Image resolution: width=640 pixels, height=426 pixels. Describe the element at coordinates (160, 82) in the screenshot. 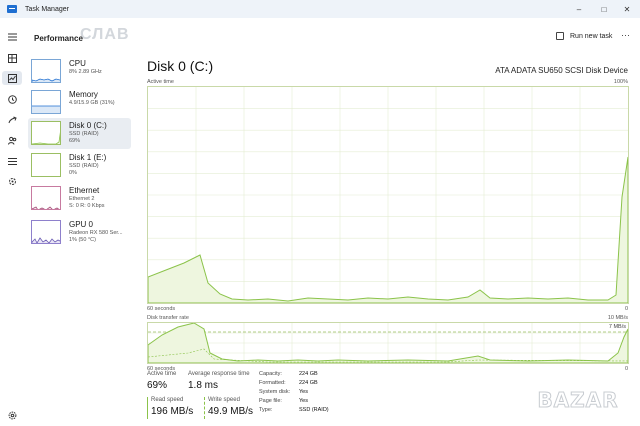

I see `active-time-label: Active time` at that location.